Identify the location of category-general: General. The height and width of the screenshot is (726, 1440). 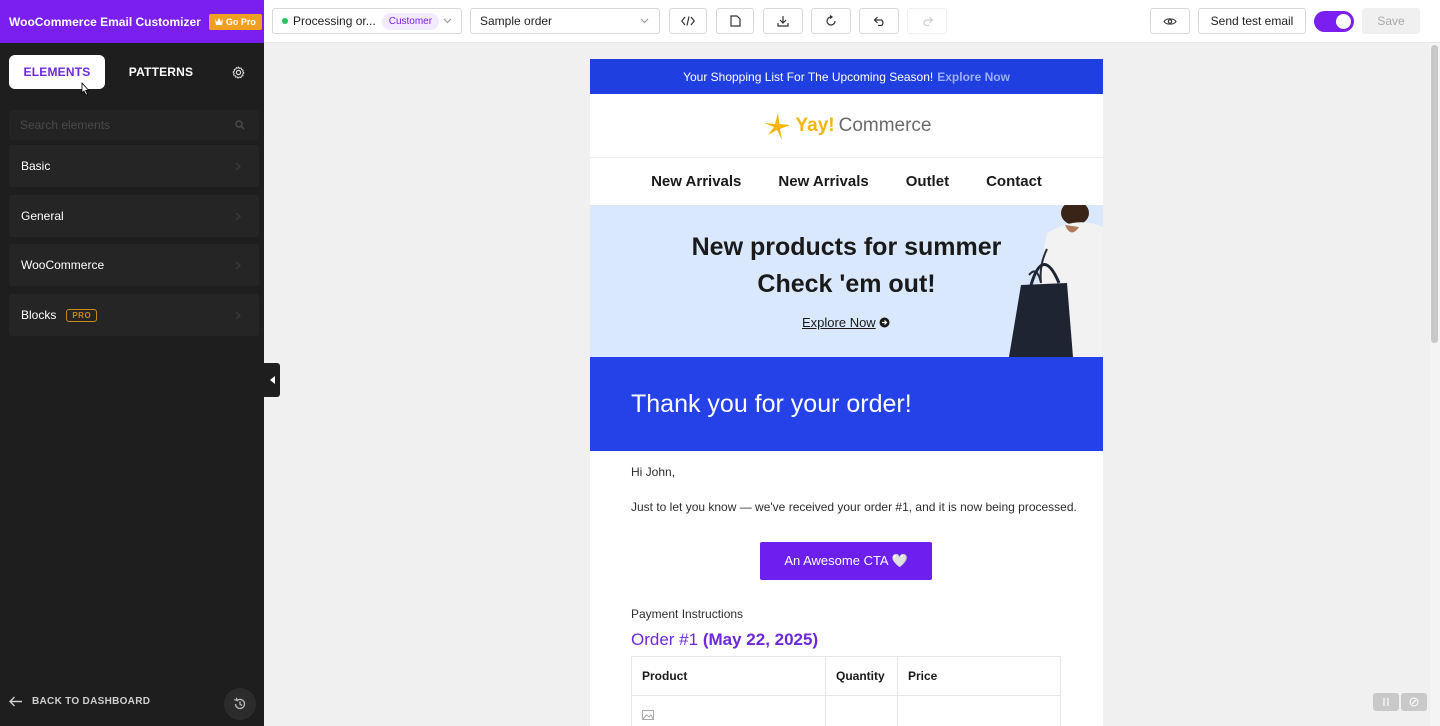
(134, 216).